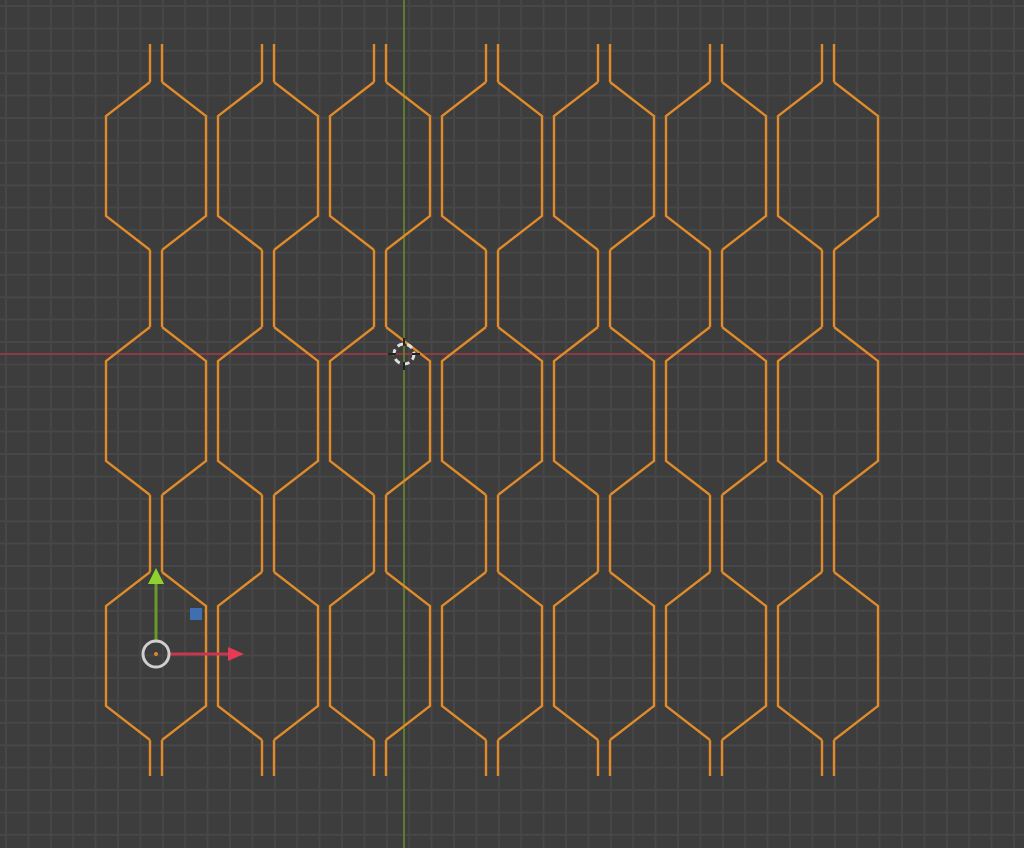 The width and height of the screenshot is (1024, 848). What do you see at coordinates (192, 618) in the screenshot?
I see `transform-gizmo-drawing` at bounding box center [192, 618].